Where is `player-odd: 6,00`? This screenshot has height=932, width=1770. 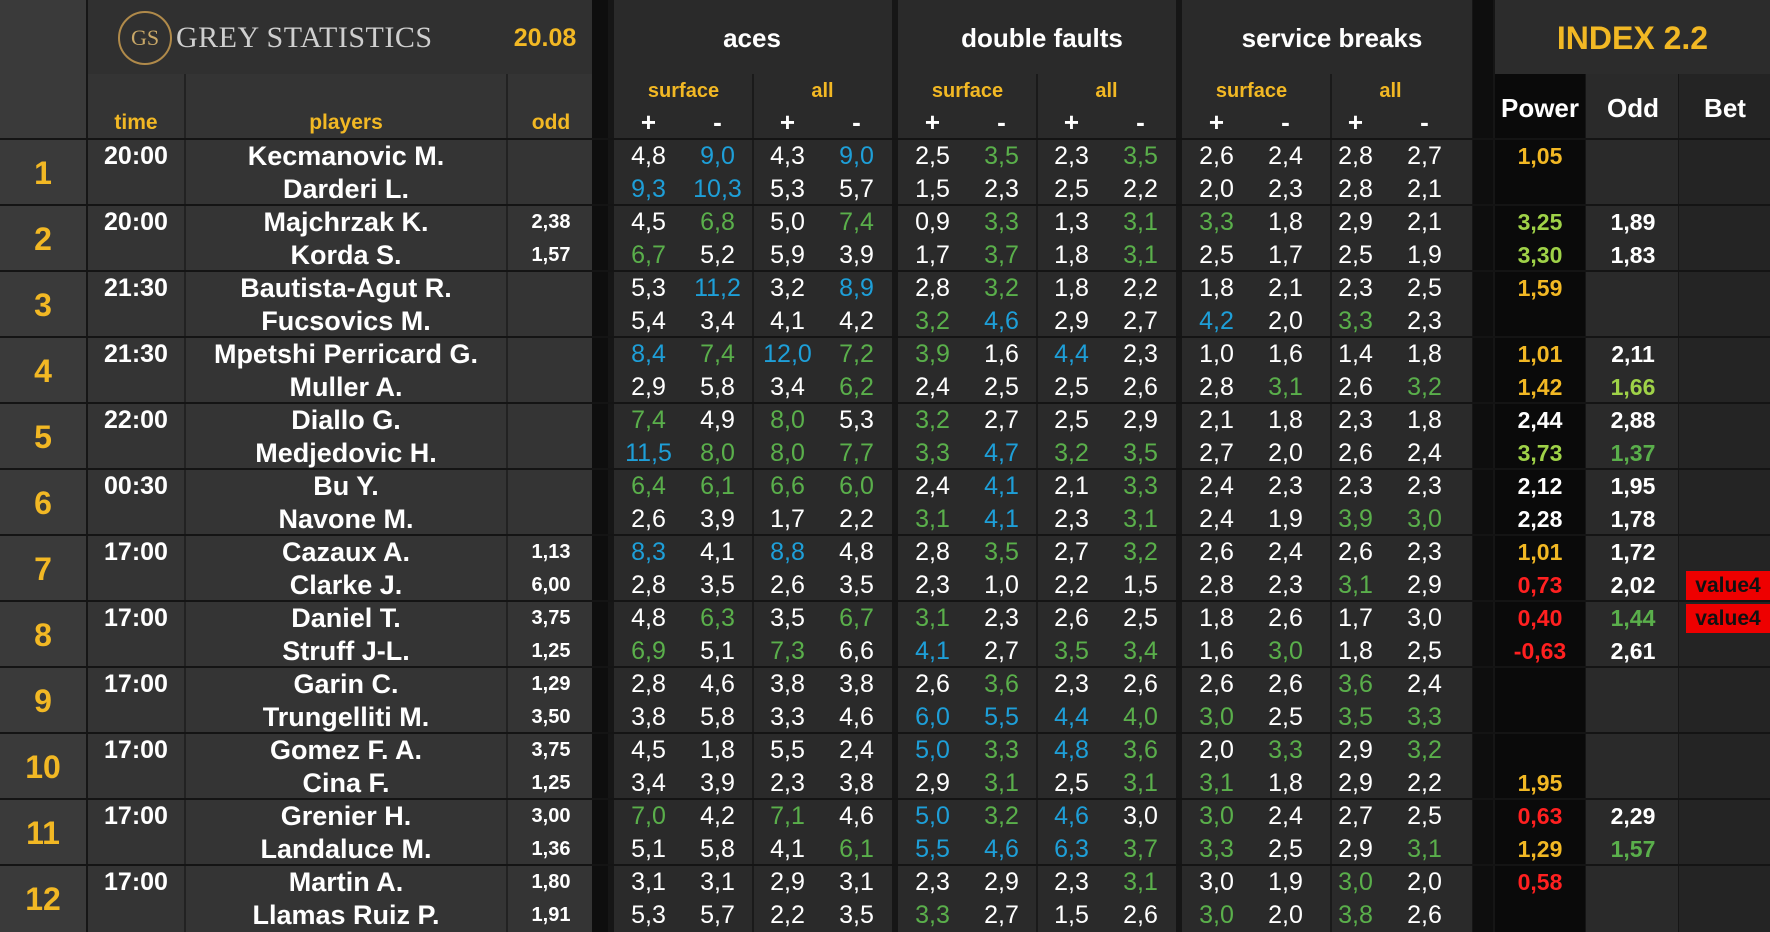
player-odd: 6,00 is located at coordinates (551, 585).